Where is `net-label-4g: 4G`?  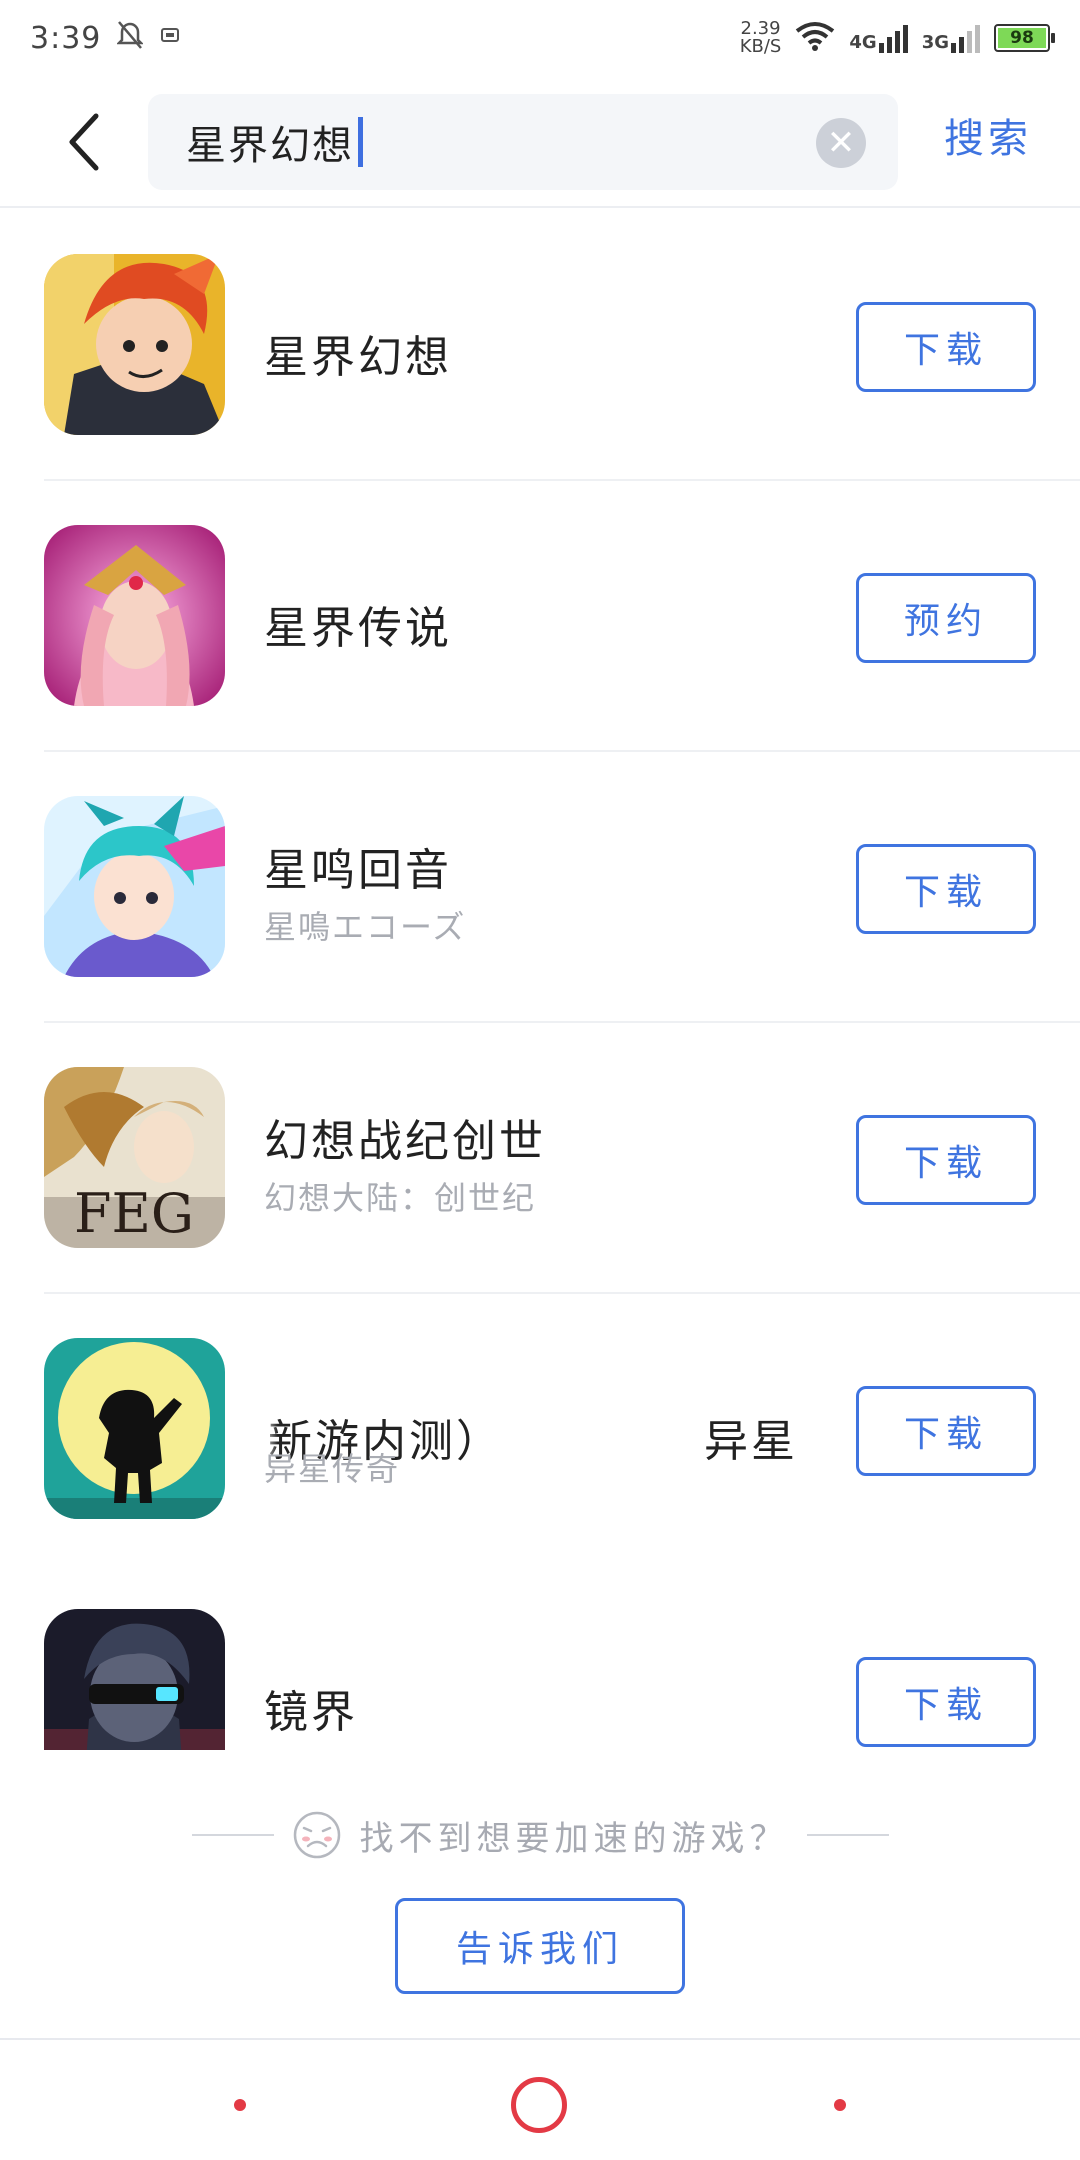
net-label-4g: 4G is located at coordinates (863, 42).